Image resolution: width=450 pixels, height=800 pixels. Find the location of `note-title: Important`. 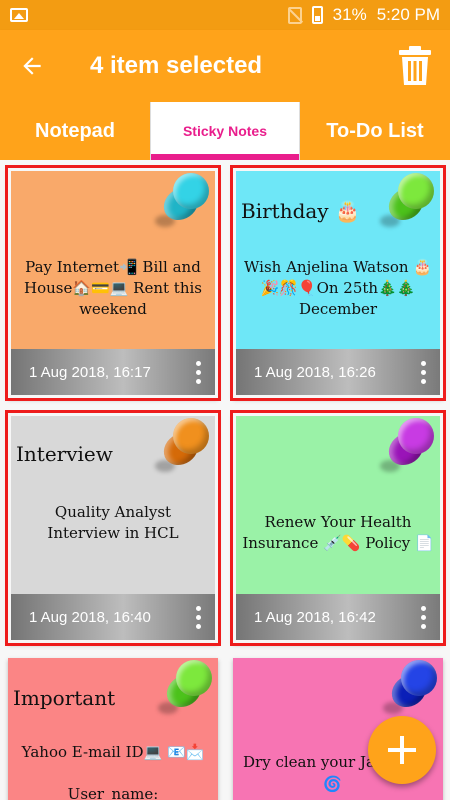

note-title: Important is located at coordinates (64, 698).